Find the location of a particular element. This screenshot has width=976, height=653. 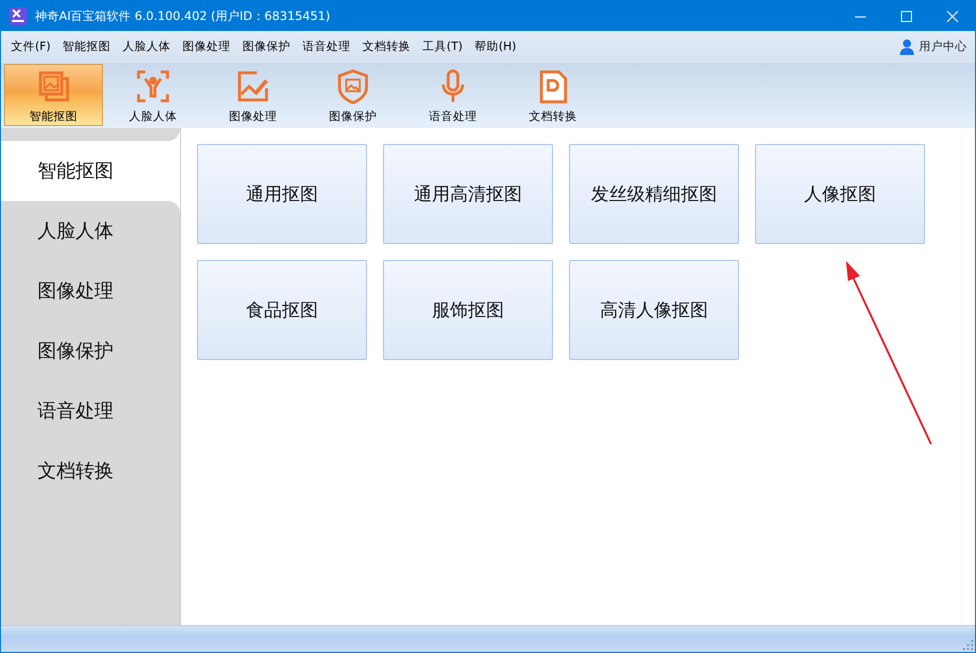

sidebar-tab: 图像保护 is located at coordinates (90, 351).